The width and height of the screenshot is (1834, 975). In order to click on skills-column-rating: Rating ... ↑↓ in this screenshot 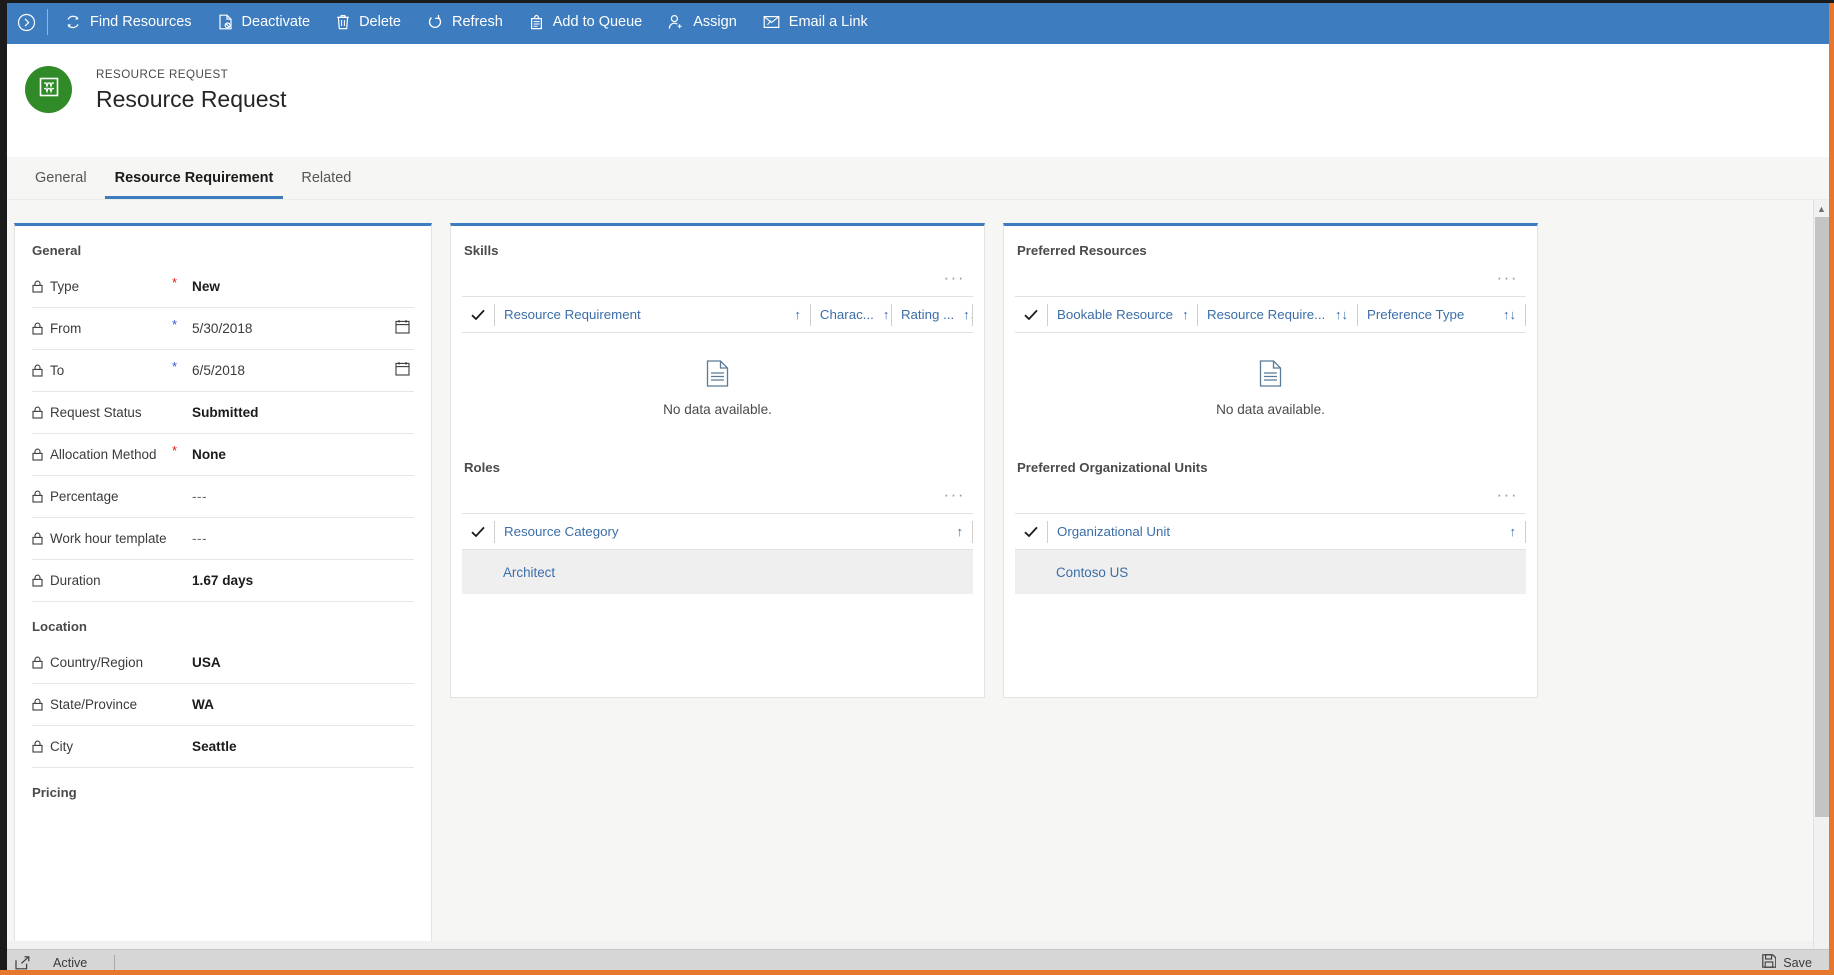, I will do `click(931, 314)`.